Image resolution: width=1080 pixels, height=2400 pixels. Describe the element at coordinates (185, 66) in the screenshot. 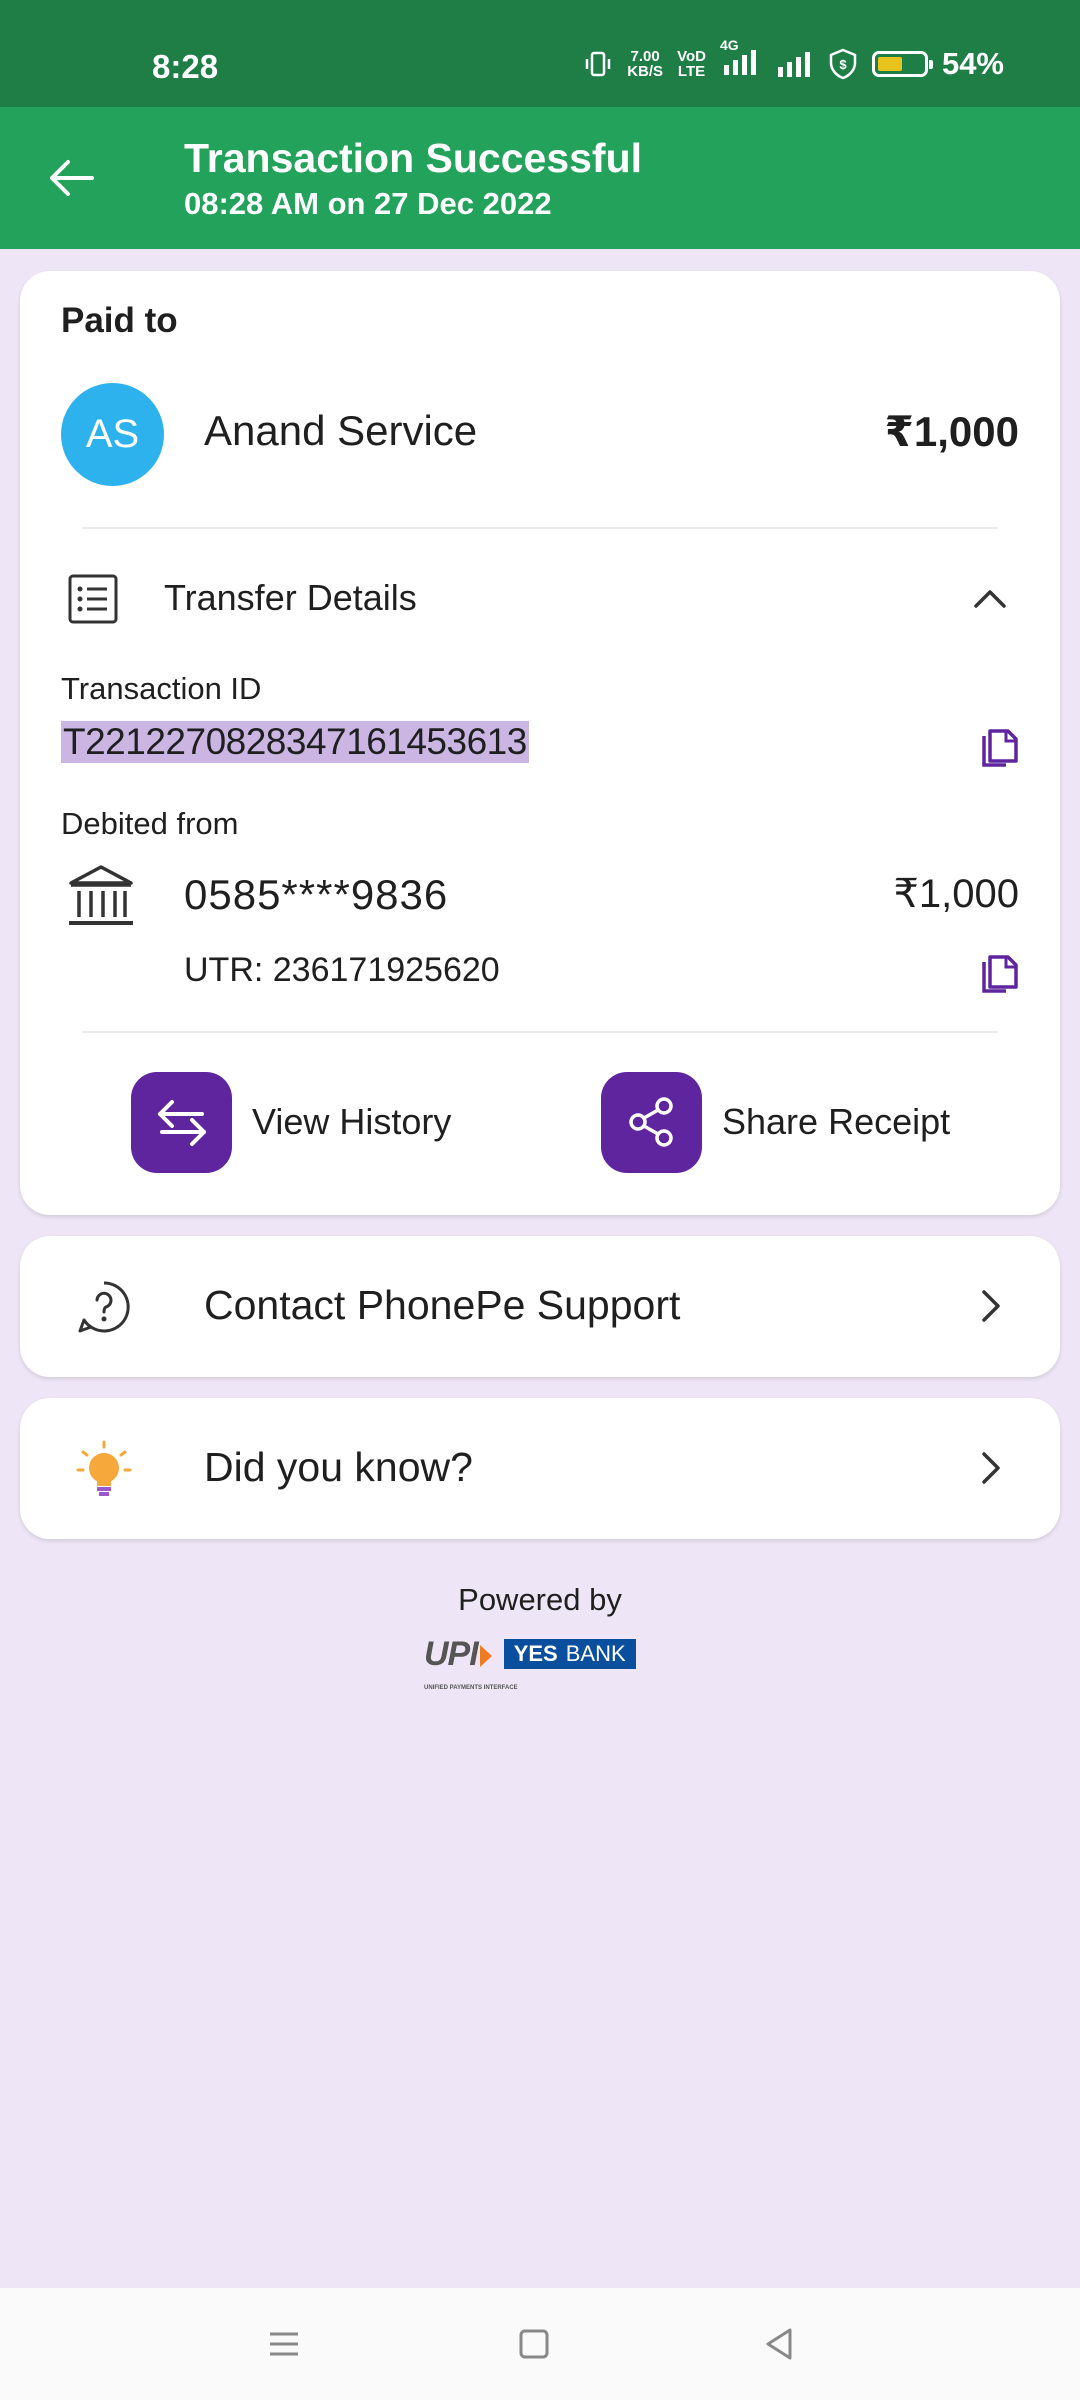

I see `status-time: 8:28` at that location.